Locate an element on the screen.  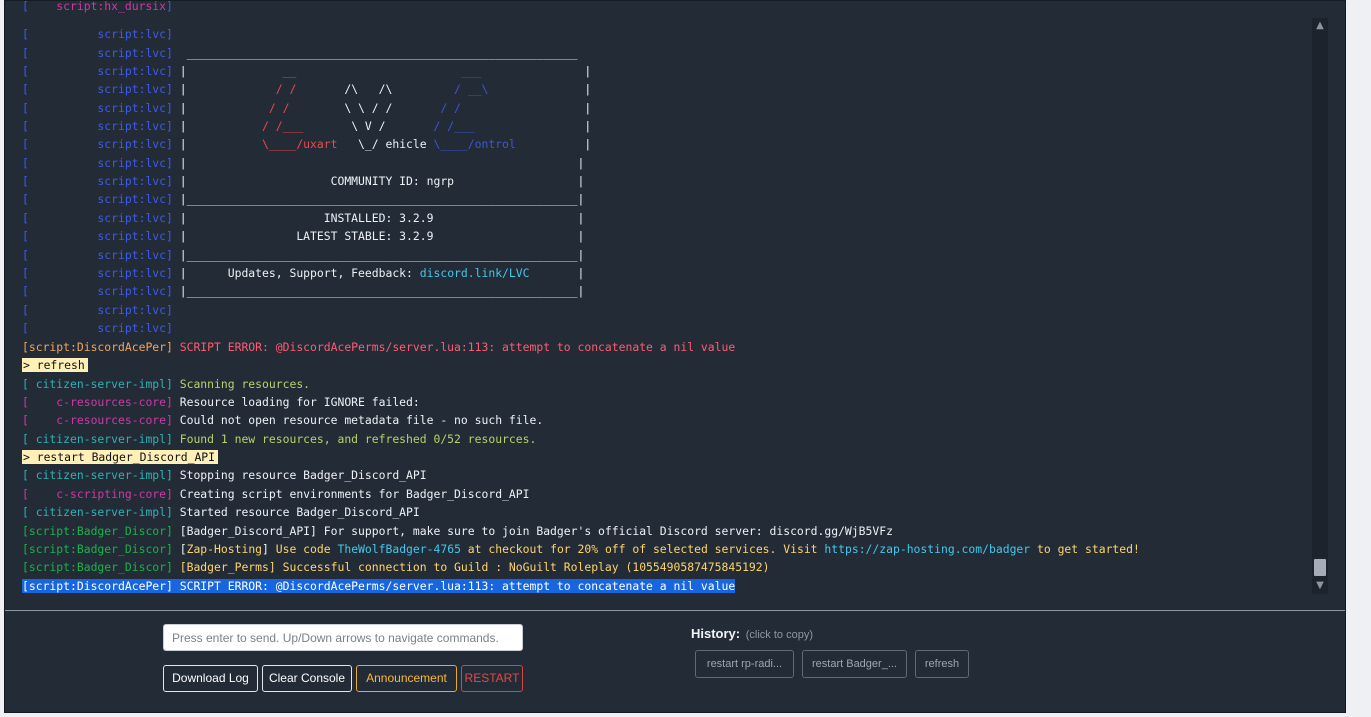
scroll-thumb is located at coordinates (1320, 567).